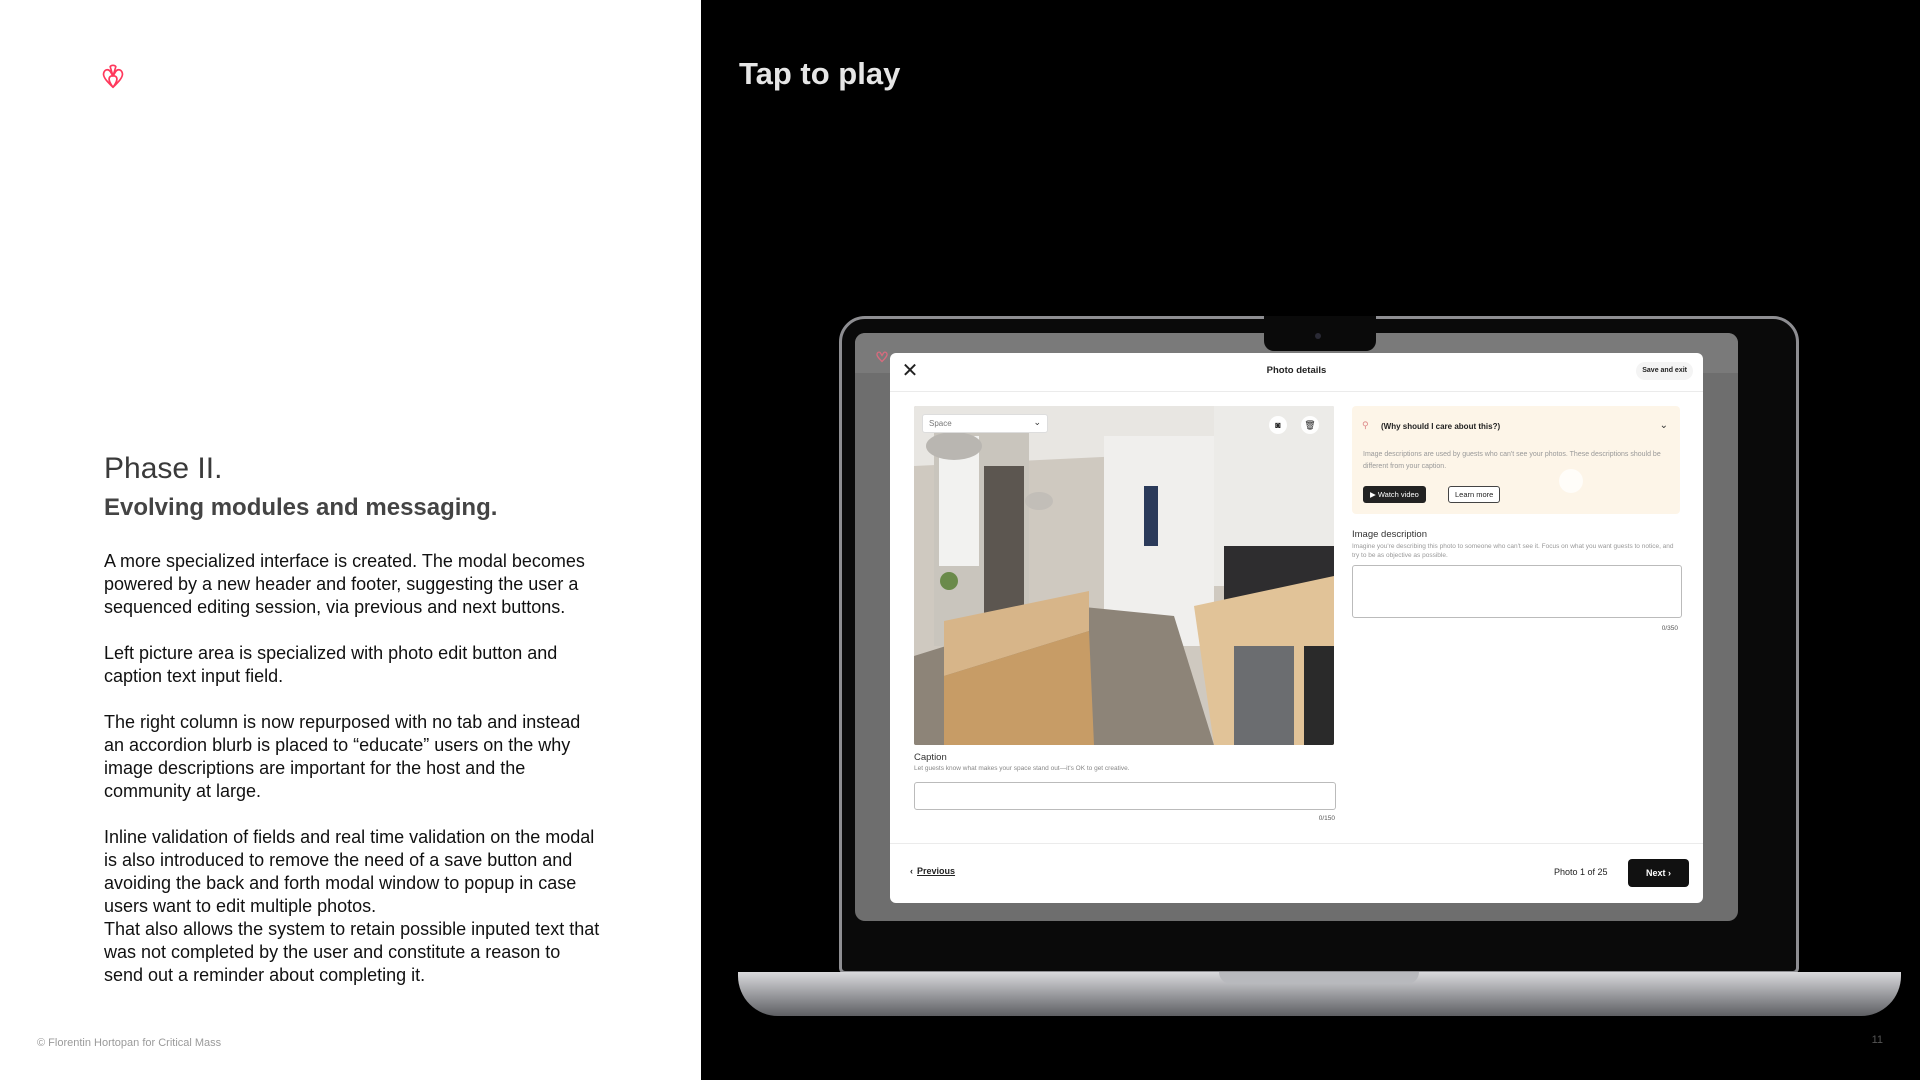 This screenshot has width=1920, height=1080. Describe the element at coordinates (819, 74) in the screenshot. I see `tap-to-play-label: Tap to play` at that location.